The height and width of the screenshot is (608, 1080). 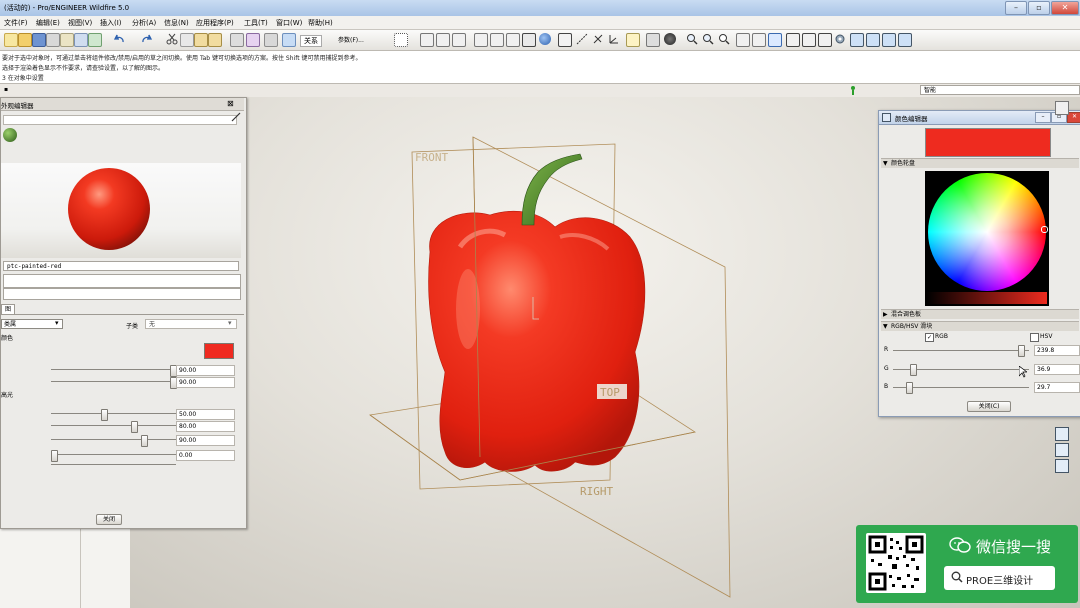 I want to click on wechat-search-box: PROE三维设计, so click(x=999, y=578).